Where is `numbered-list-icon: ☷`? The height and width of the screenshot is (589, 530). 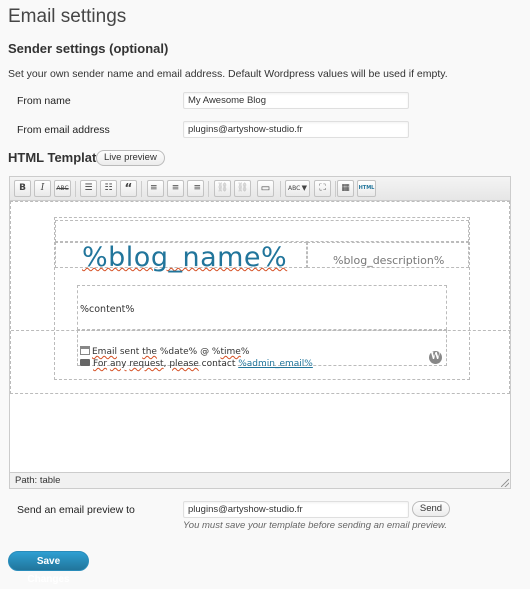
numbered-list-icon: ☷ is located at coordinates (108, 188).